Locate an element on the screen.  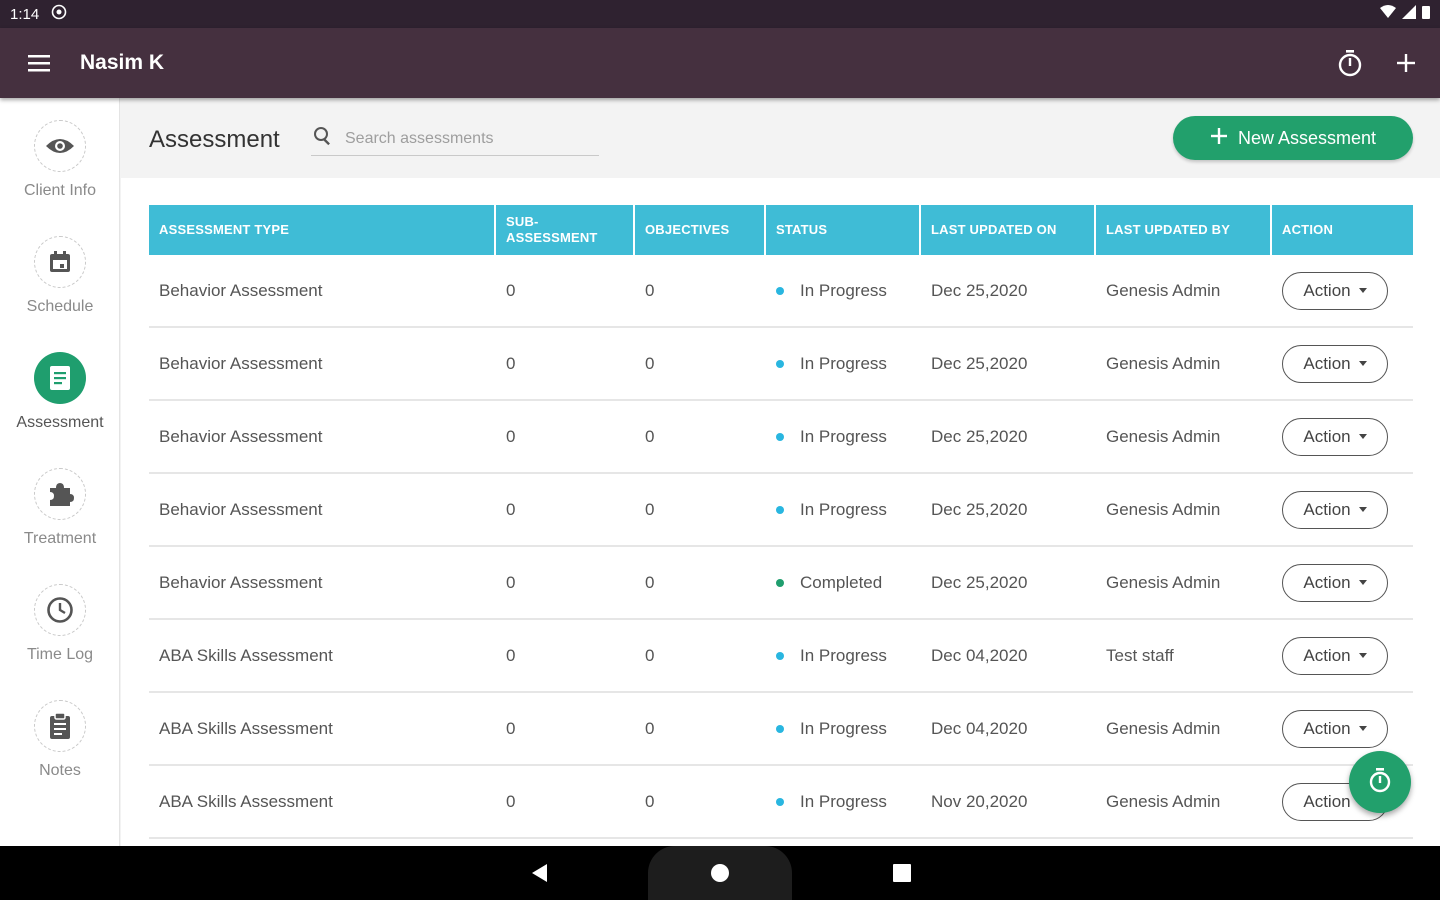
status-right is located at coordinates (1405, 14).